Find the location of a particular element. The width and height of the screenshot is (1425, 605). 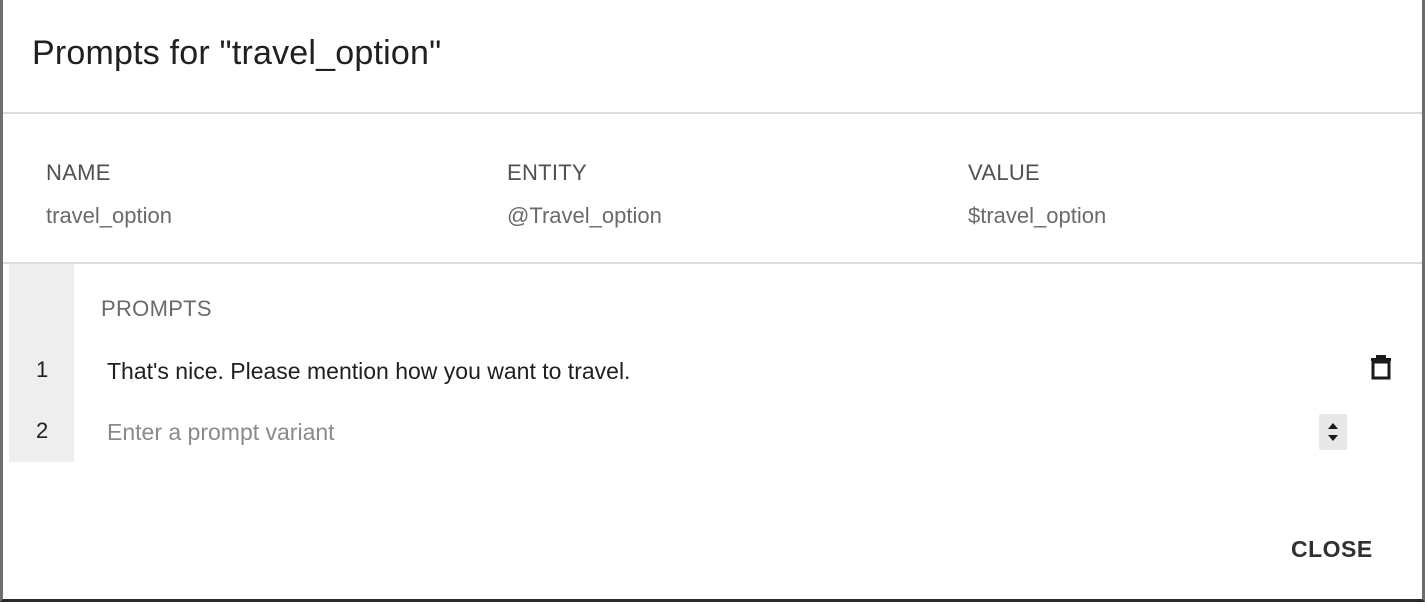

value-value: $travel_option is located at coordinates (1037, 215).